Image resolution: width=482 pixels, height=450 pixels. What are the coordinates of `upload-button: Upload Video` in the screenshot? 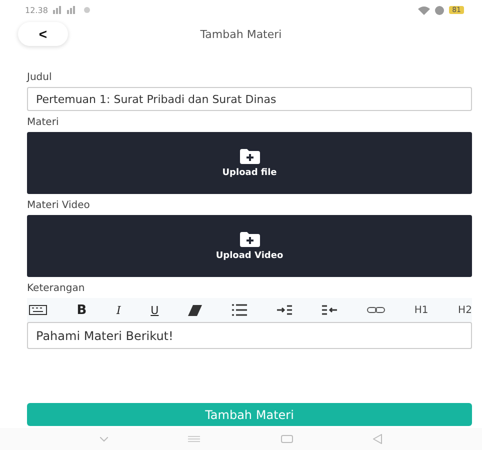 It's located at (249, 246).